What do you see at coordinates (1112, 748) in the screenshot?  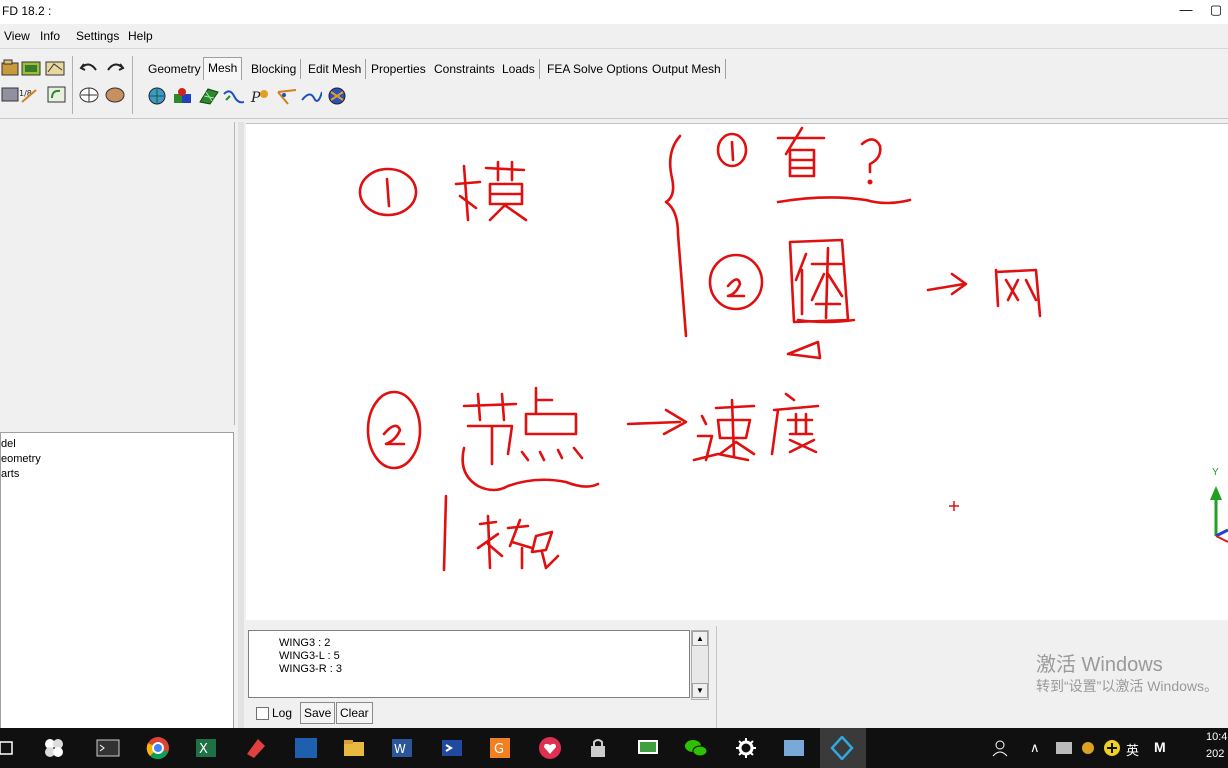 I see `tray-plus-icon` at bounding box center [1112, 748].